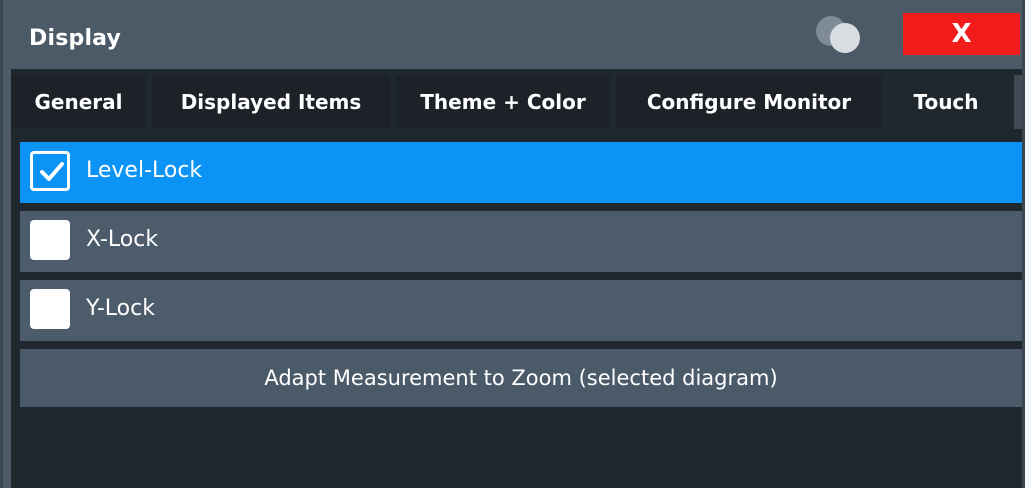 The width and height of the screenshot is (1031, 488). What do you see at coordinates (50, 240) in the screenshot?
I see `x-lock-checkbox` at bounding box center [50, 240].